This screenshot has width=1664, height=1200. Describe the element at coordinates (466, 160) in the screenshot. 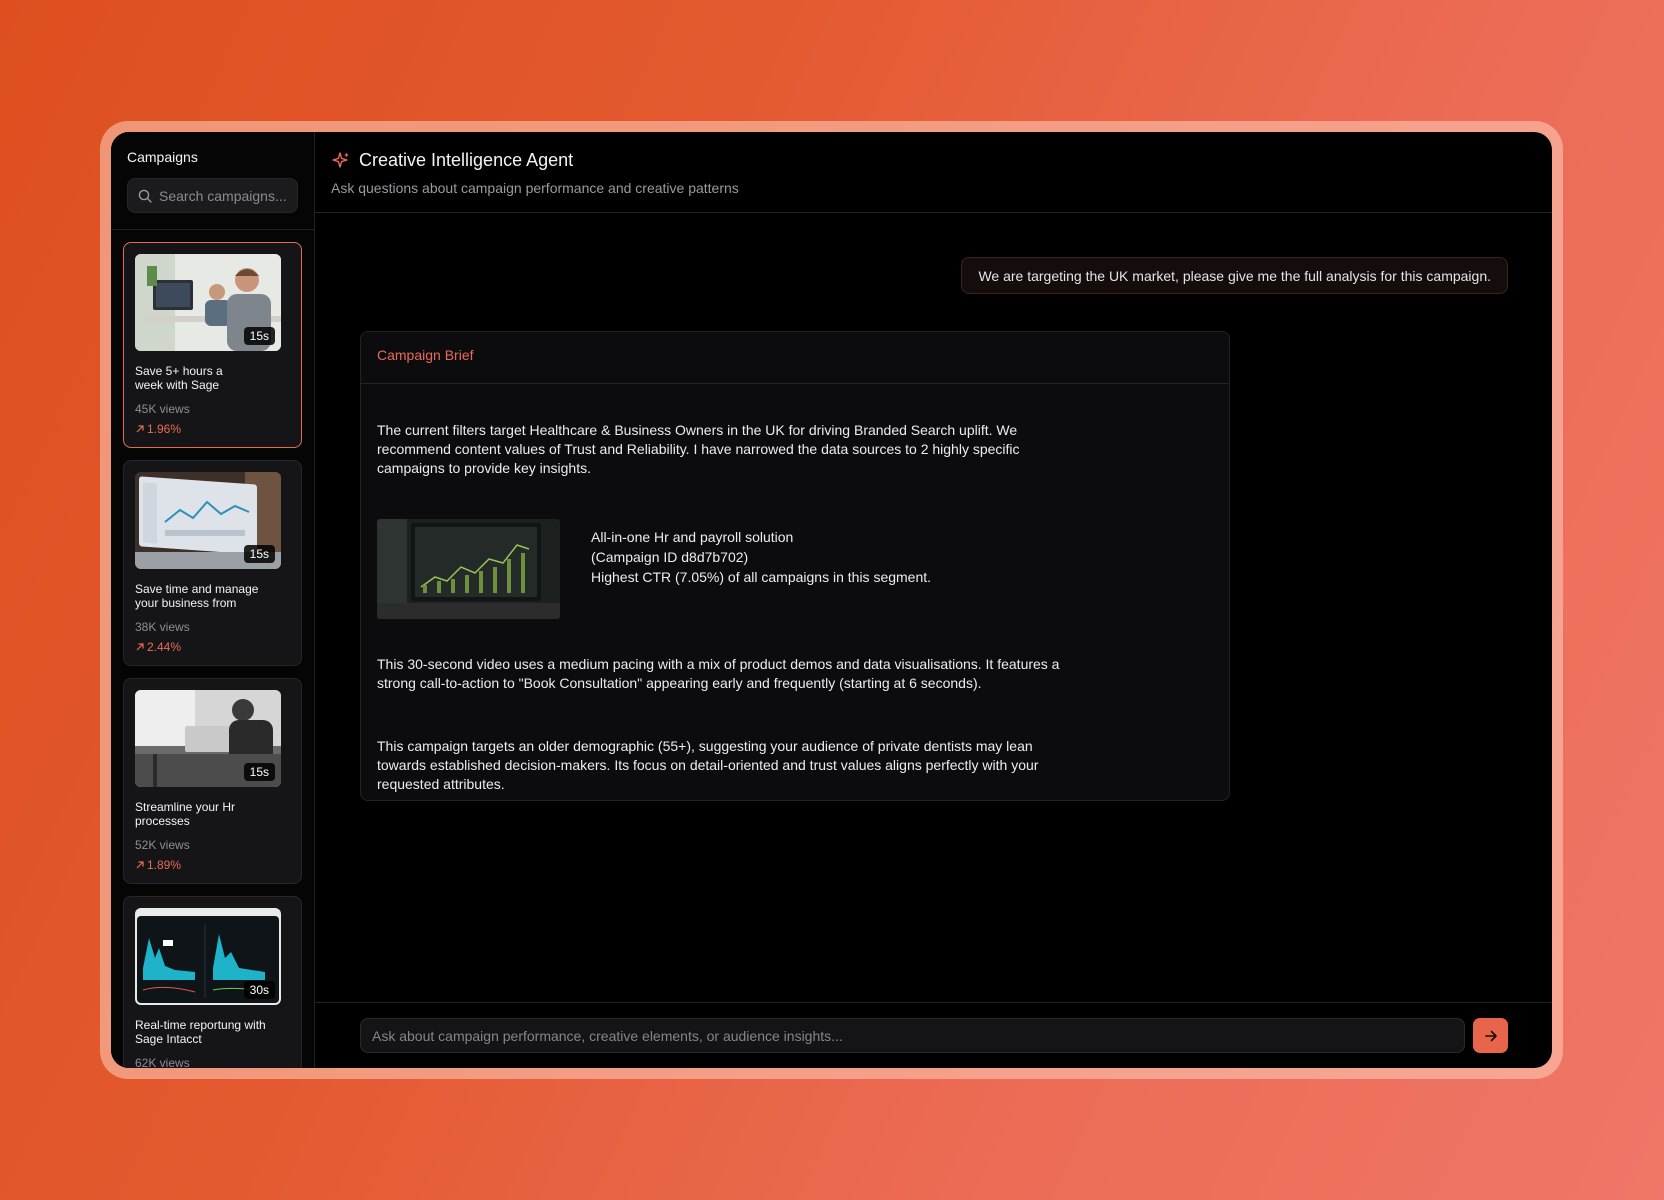

I see `page-title: Creative Intelligence Agent` at that location.